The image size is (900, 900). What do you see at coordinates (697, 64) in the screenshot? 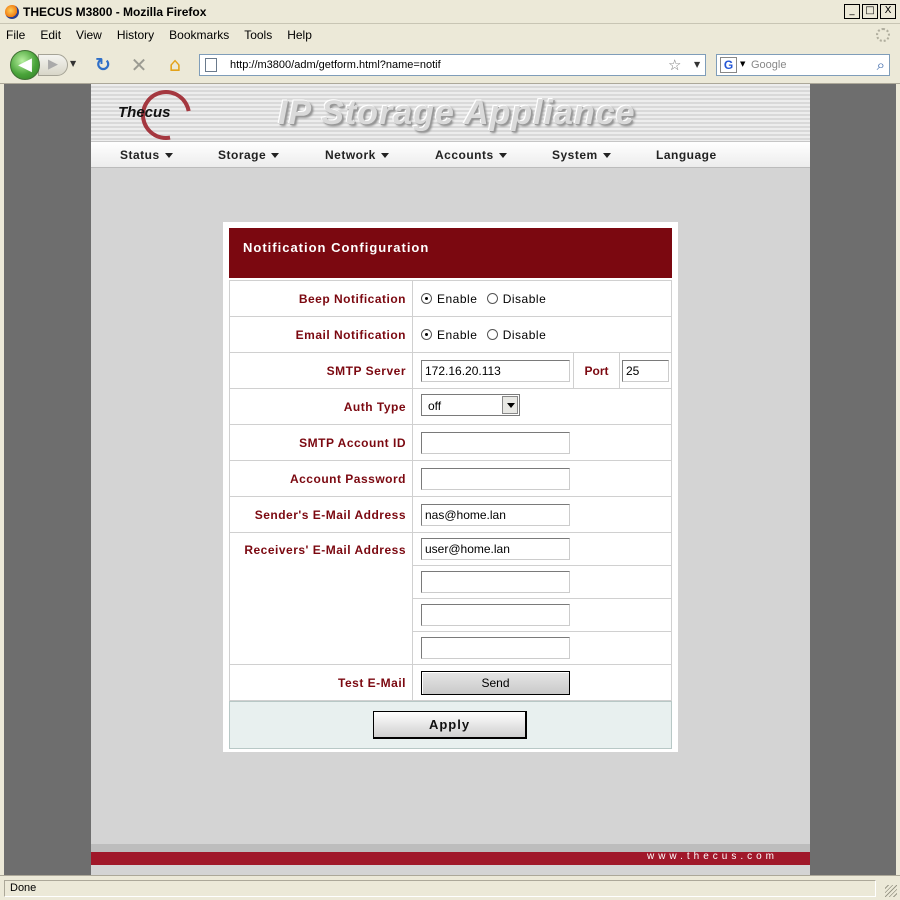
I see `url-dropdown-icon: ▼` at bounding box center [697, 64].